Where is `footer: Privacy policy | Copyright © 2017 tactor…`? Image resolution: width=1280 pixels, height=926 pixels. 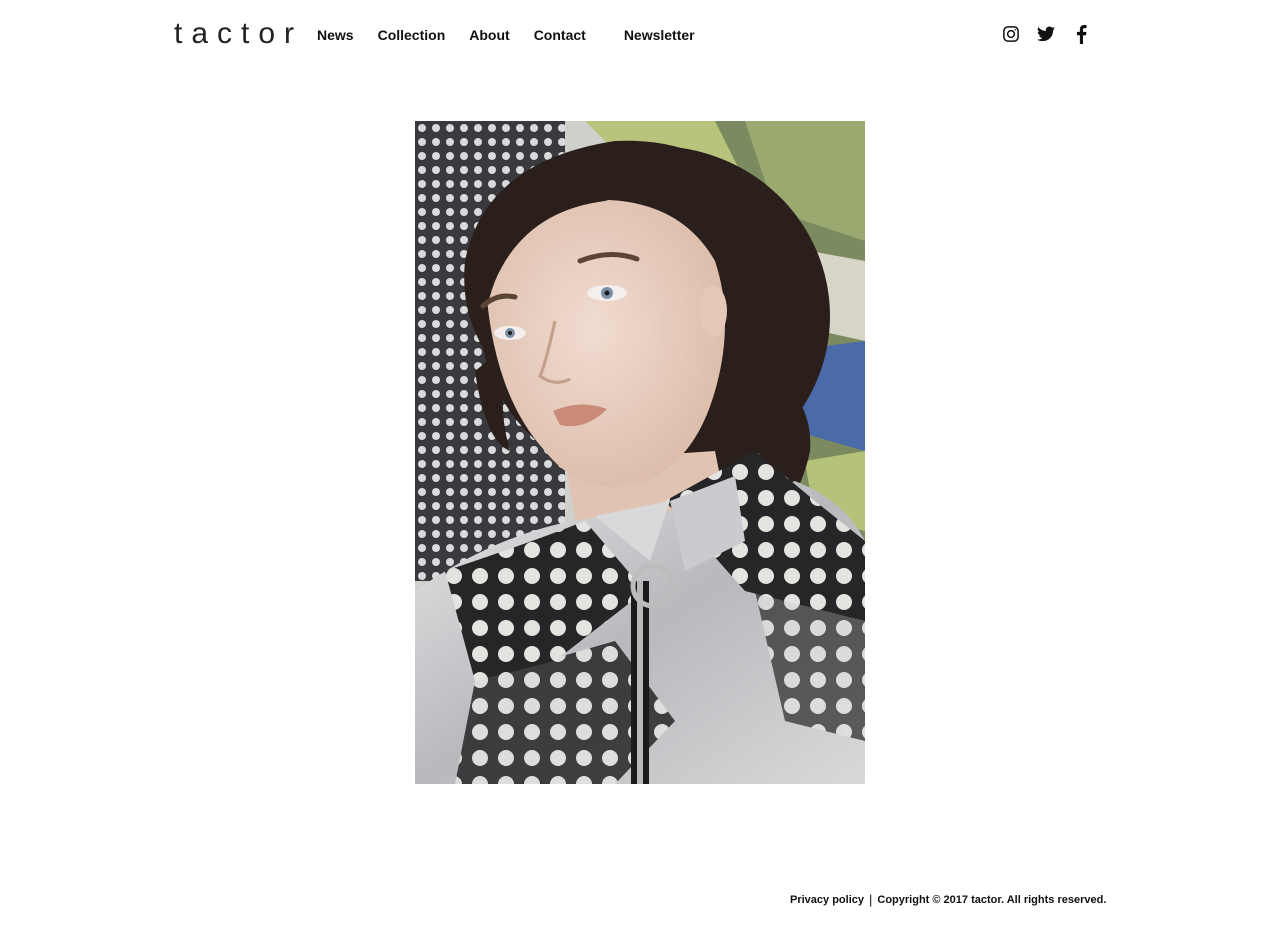 footer: Privacy policy | Copyright © 2017 tactor… is located at coordinates (948, 900).